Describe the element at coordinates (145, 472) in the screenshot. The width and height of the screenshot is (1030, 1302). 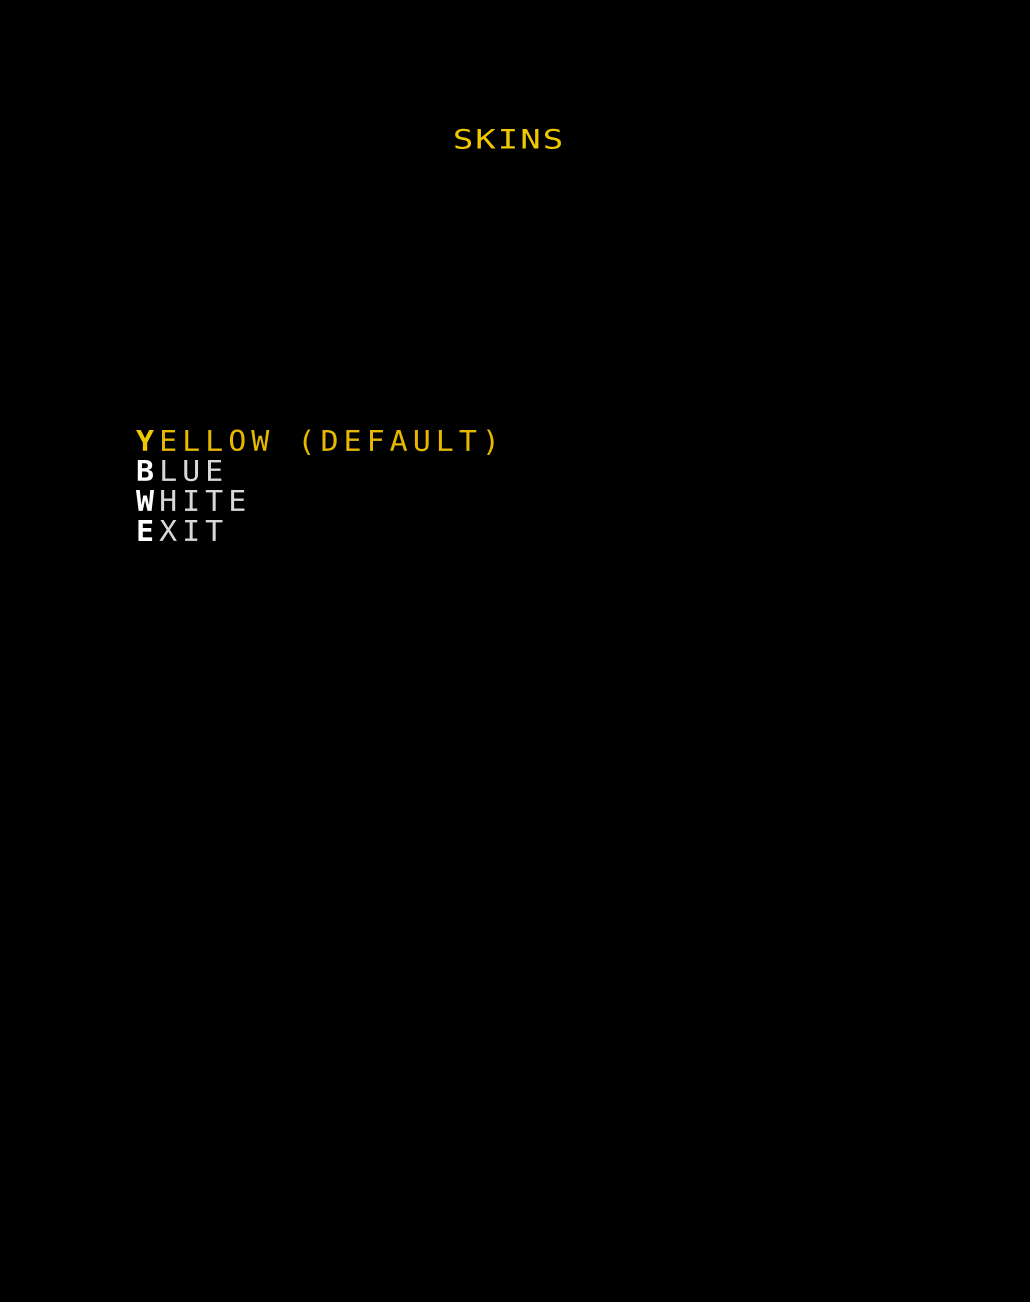
I see `menu-item-initial: B` at that location.